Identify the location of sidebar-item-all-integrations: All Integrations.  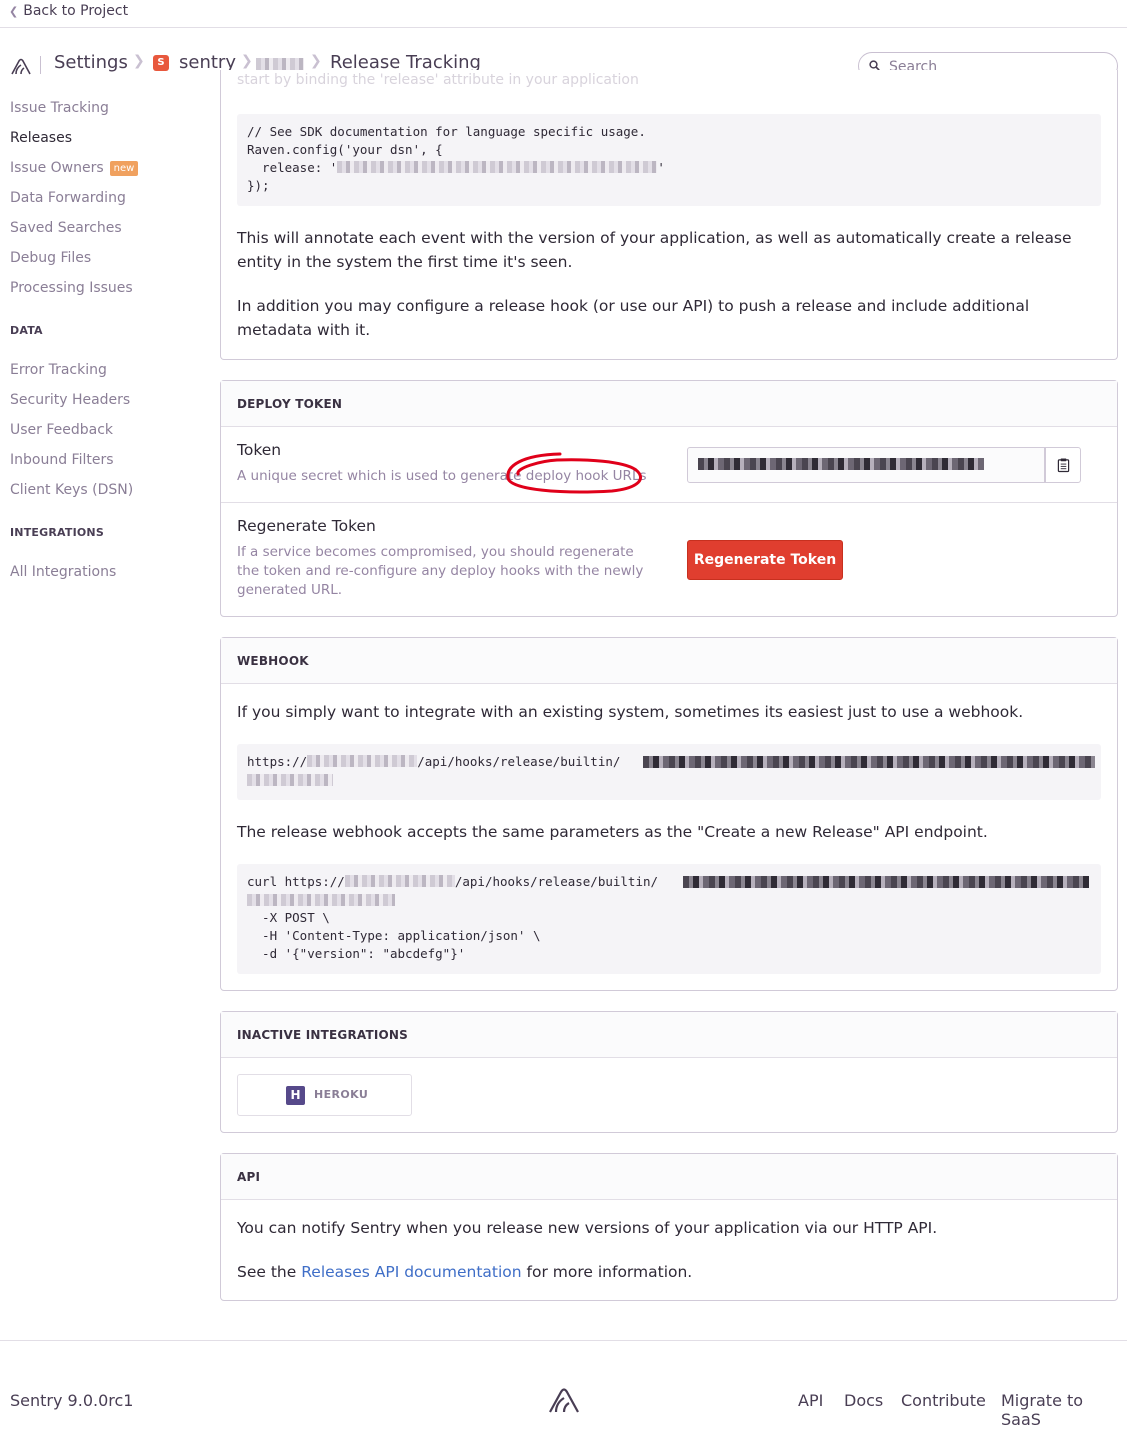
(63, 572).